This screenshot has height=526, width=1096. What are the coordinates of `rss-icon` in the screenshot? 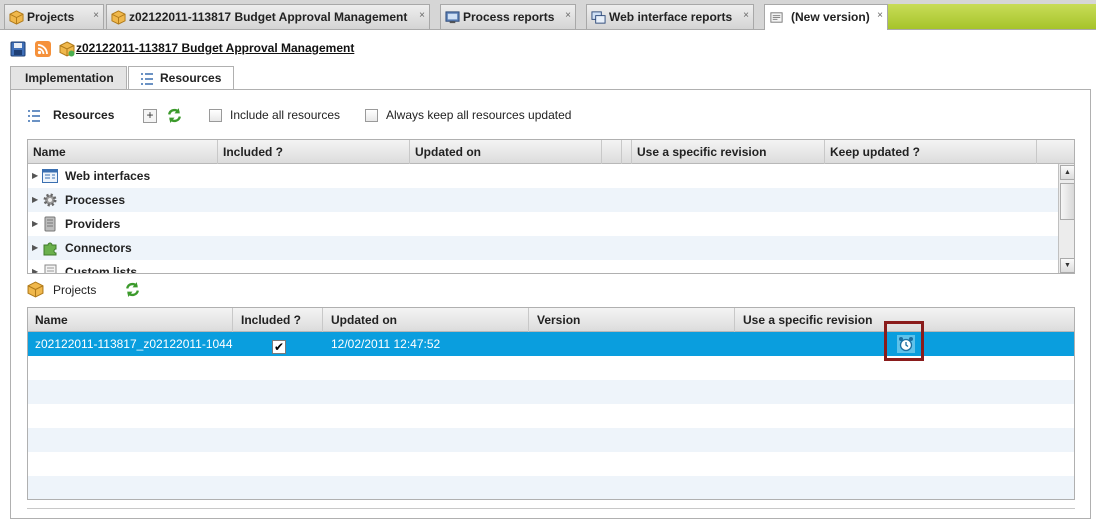 It's located at (43, 49).